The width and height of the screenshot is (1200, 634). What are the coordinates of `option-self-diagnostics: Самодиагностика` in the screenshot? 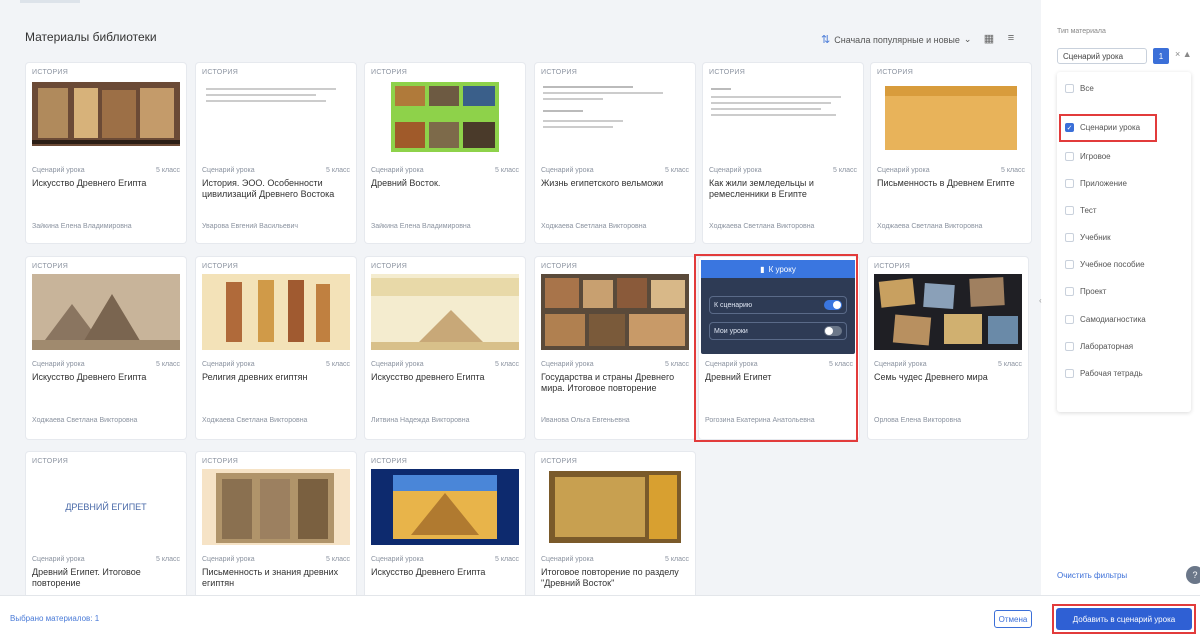 It's located at (1105, 319).